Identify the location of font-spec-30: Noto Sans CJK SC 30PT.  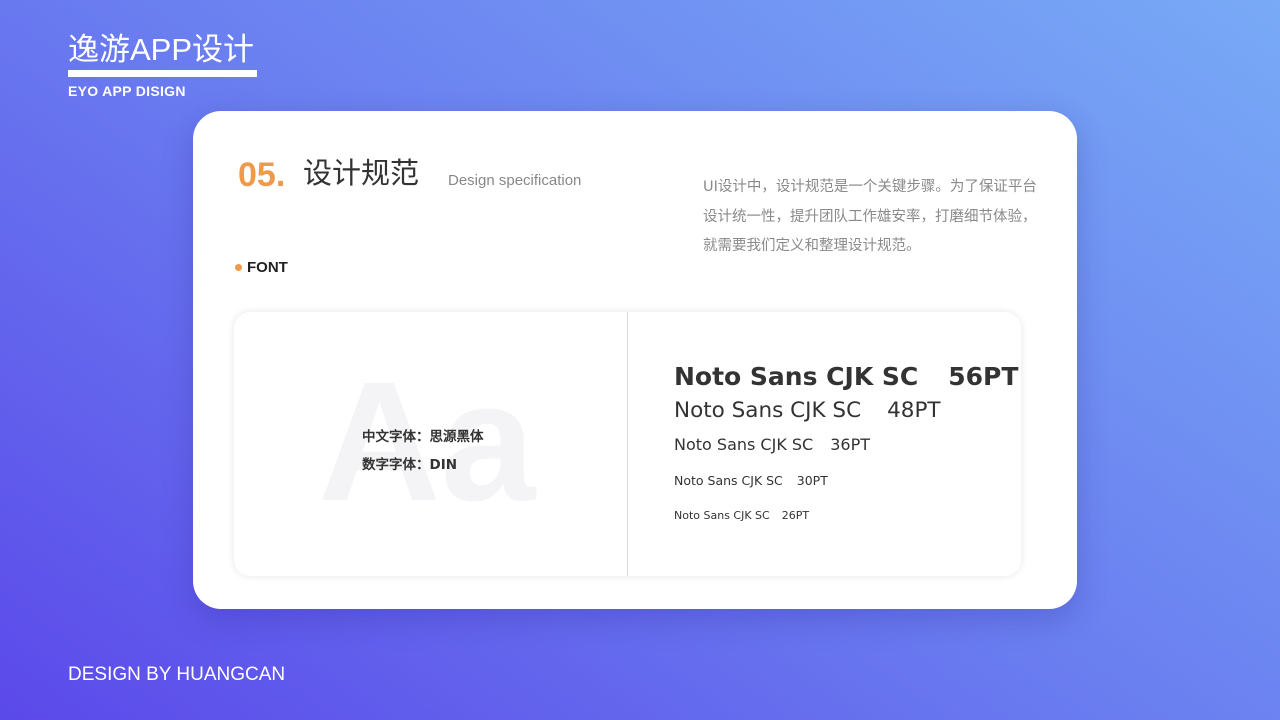
(751, 480).